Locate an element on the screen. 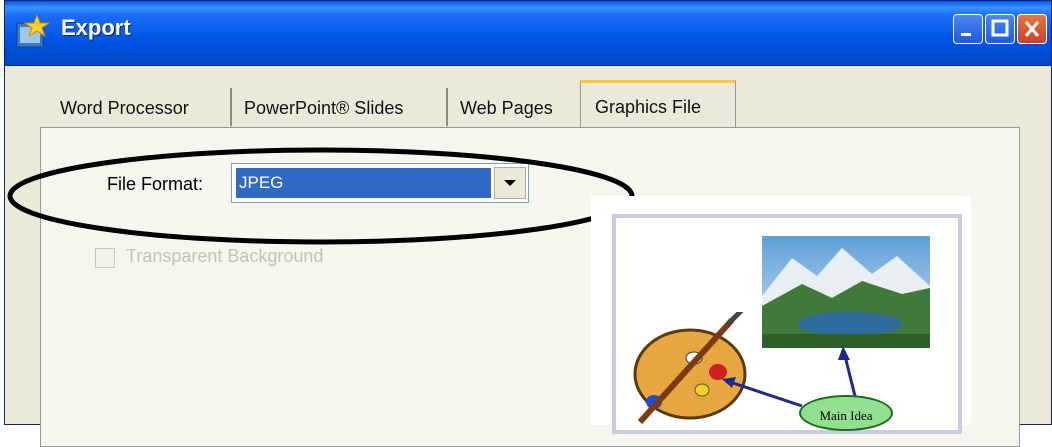 The image size is (1052, 447). transparent-background-checkbox is located at coordinates (105, 258).